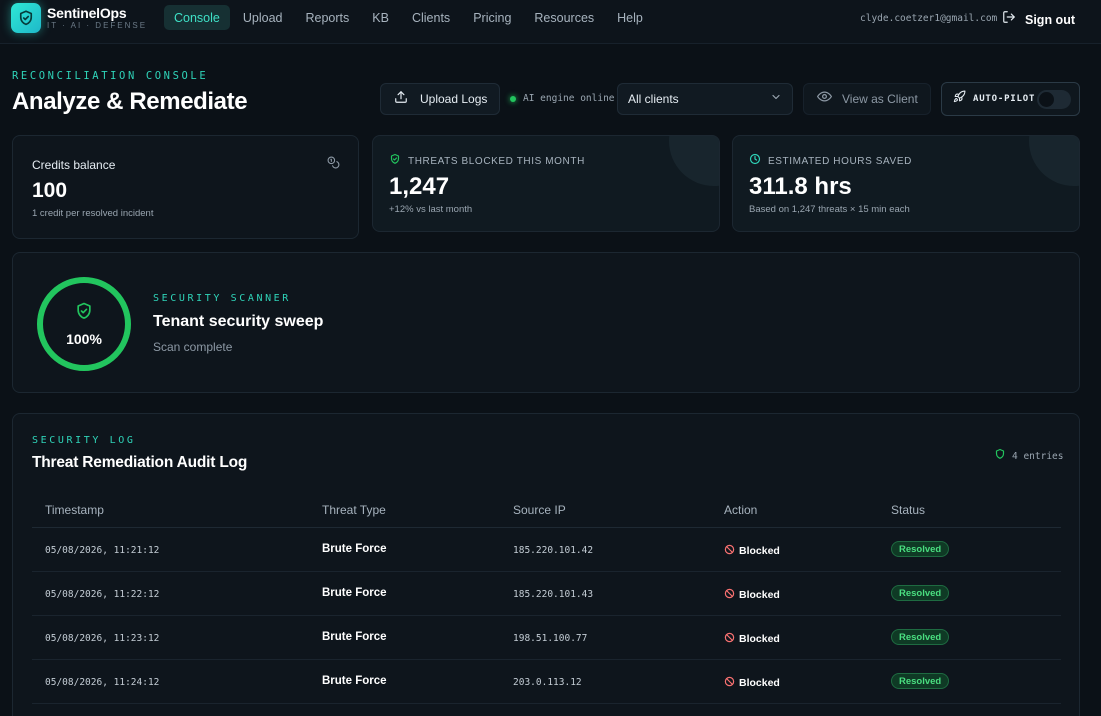 This screenshot has height=716, width=1101. I want to click on brand-tagline: IT · AI · DEFENSE, so click(97, 25).